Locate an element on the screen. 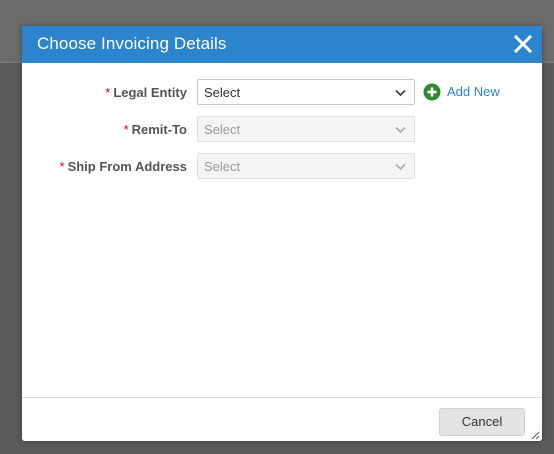 The image size is (554, 454). close-button is located at coordinates (523, 44).